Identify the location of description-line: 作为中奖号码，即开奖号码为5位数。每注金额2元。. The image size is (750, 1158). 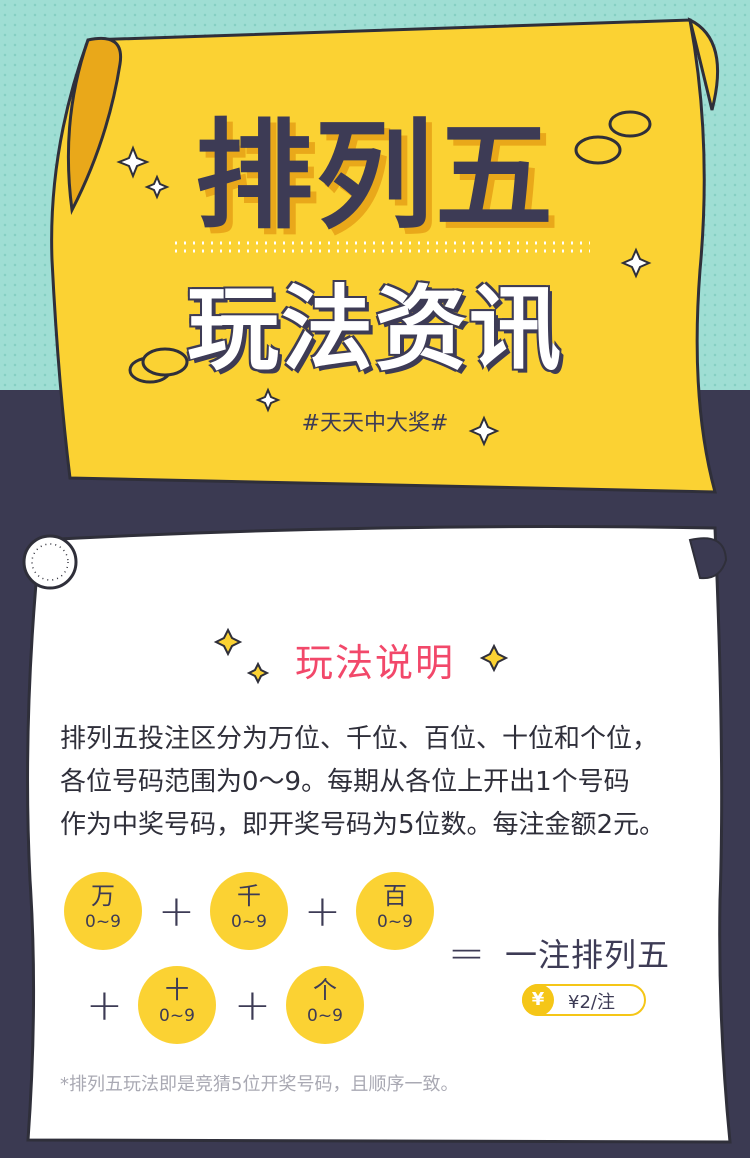
(363, 825).